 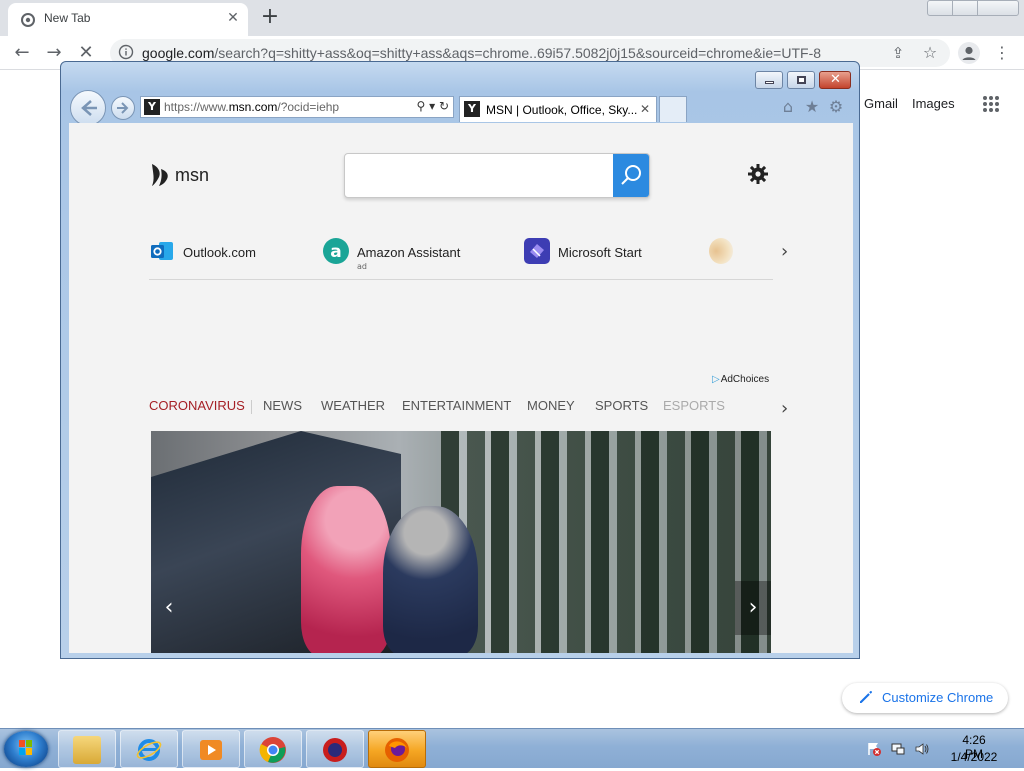 What do you see at coordinates (444, 106) in the screenshot?
I see `refresh-icon: ↻` at bounding box center [444, 106].